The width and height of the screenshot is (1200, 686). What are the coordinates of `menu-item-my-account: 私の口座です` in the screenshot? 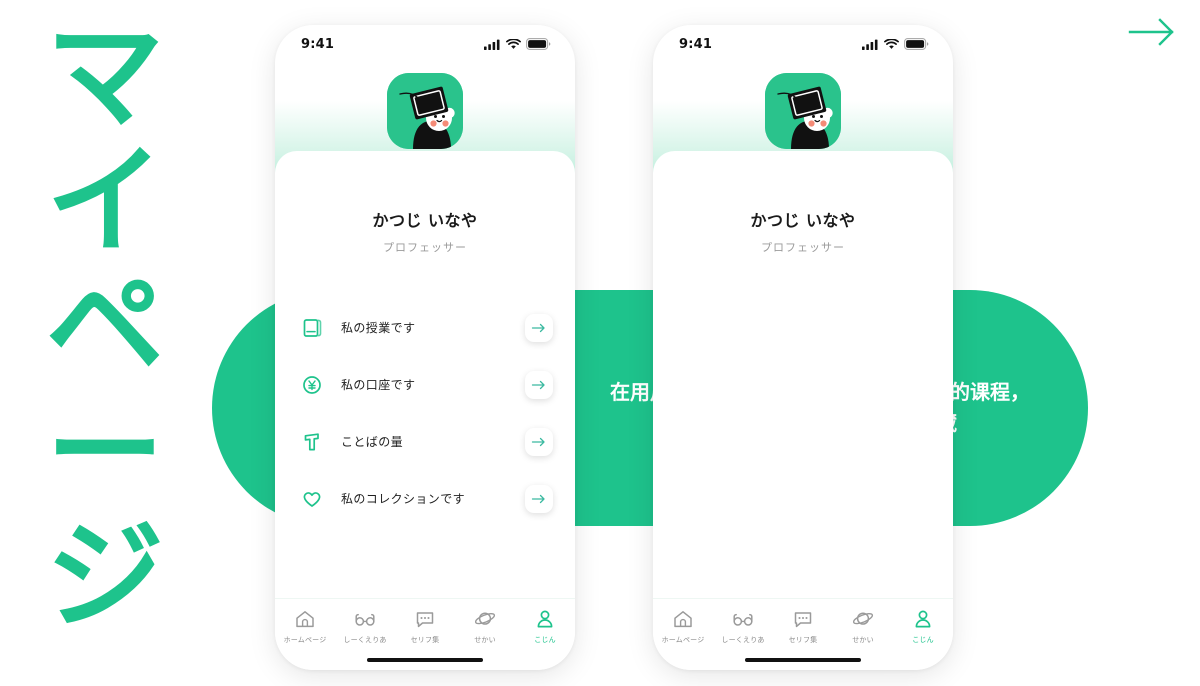 It's located at (425, 384).